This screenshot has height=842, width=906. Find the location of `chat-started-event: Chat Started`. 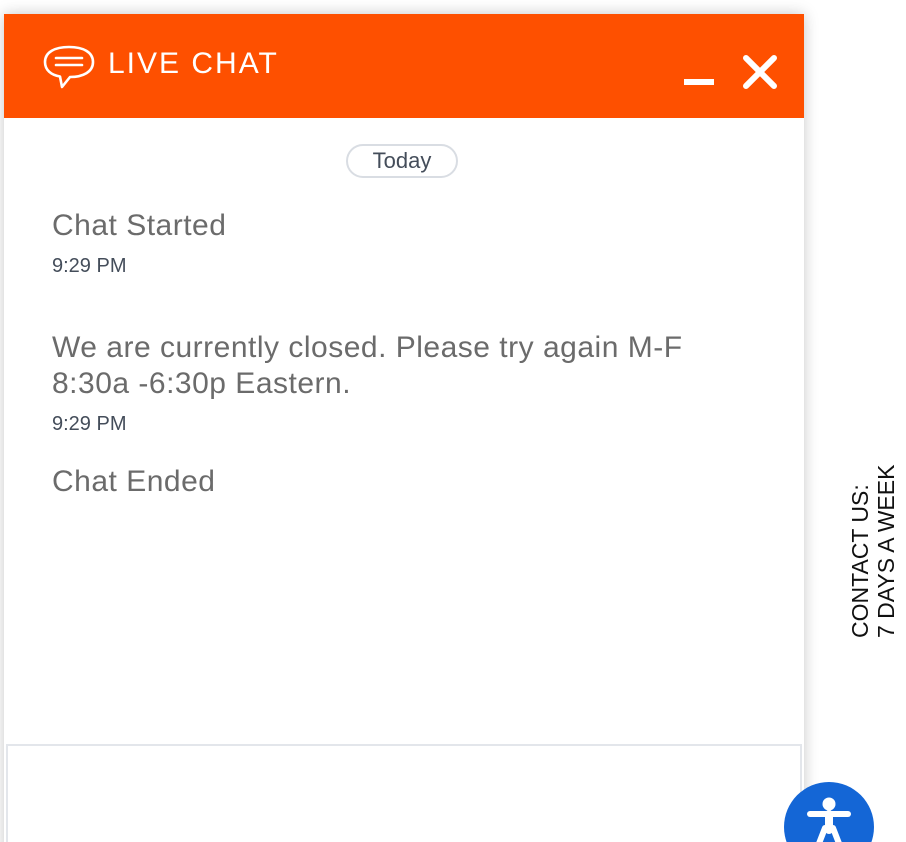

chat-started-event: Chat Started is located at coordinates (139, 225).